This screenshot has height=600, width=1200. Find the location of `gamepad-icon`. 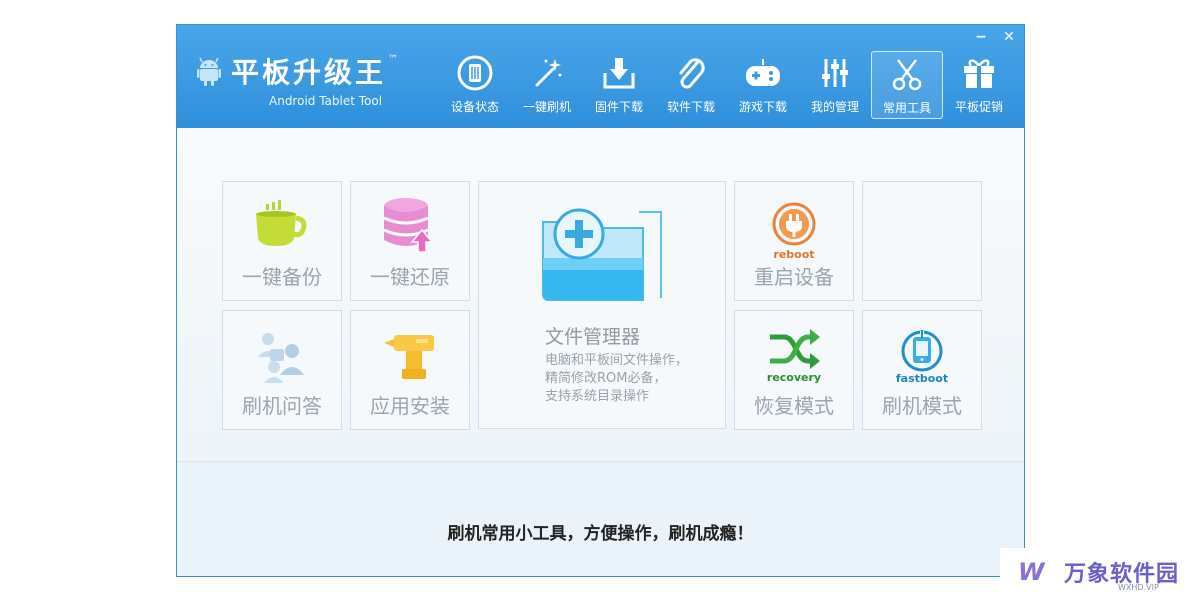

gamepad-icon is located at coordinates (763, 73).